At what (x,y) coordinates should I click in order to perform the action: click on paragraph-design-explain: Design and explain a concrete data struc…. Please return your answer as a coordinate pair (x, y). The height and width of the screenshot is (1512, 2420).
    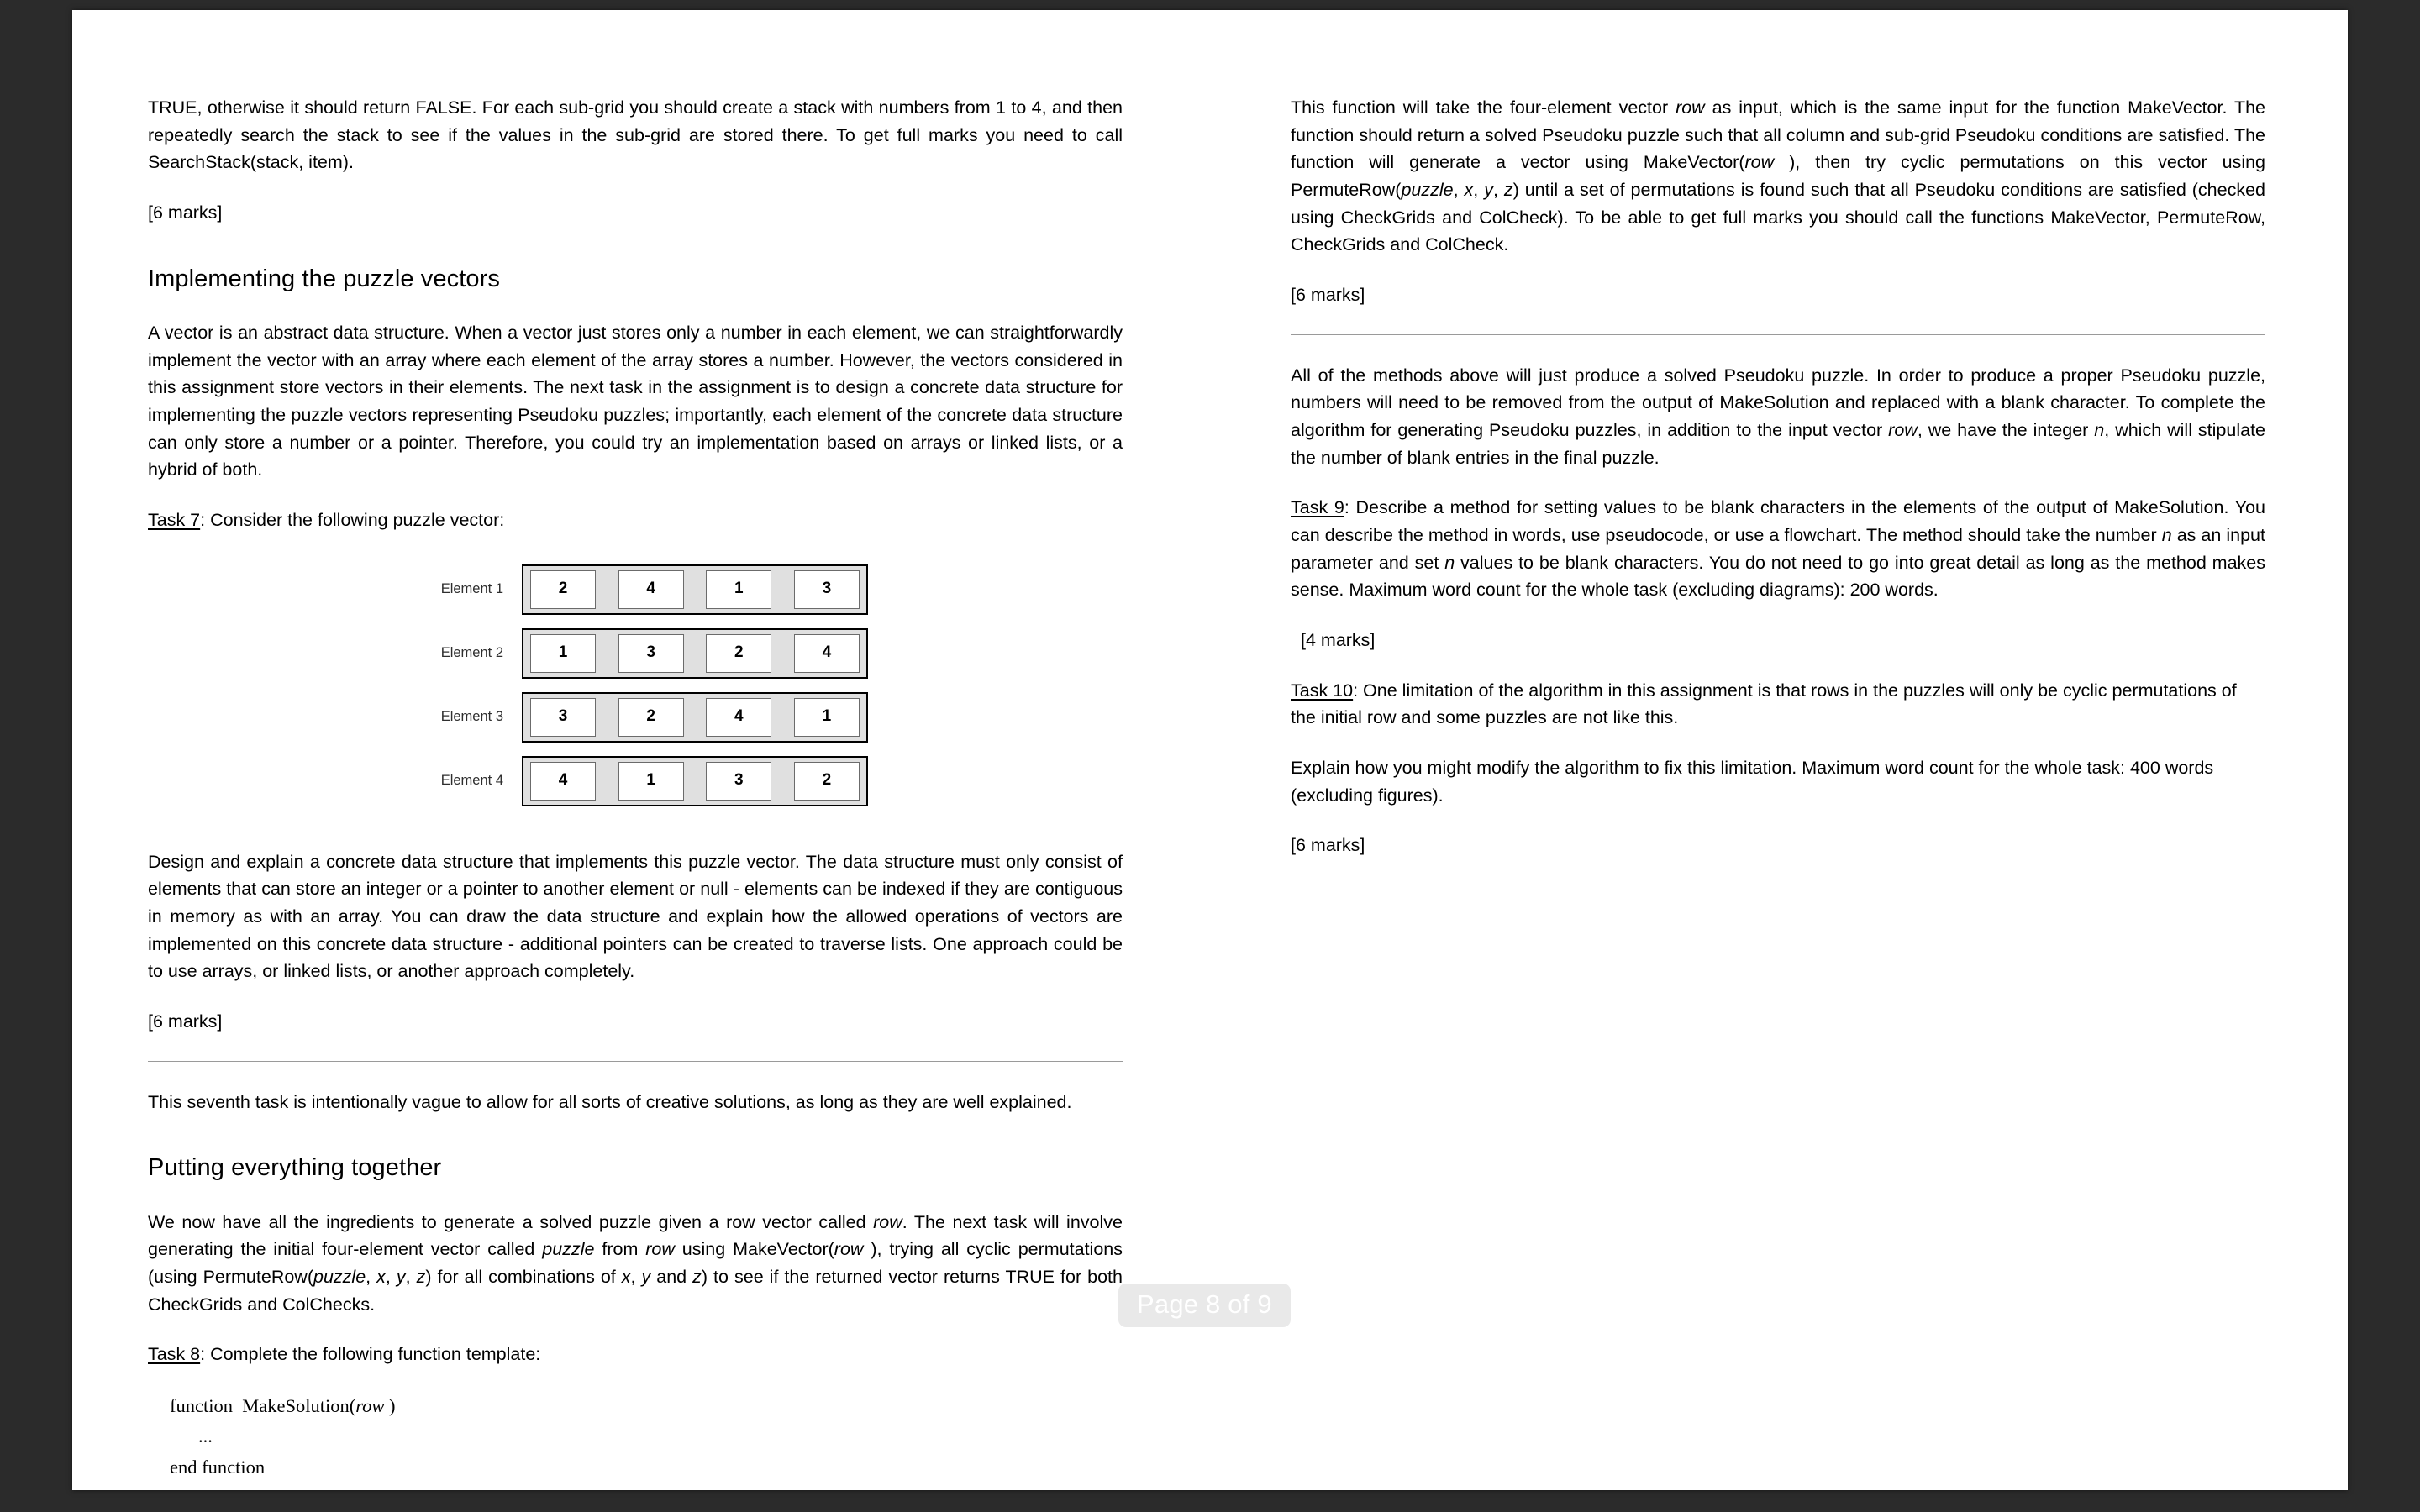
    Looking at the image, I should click on (635, 916).